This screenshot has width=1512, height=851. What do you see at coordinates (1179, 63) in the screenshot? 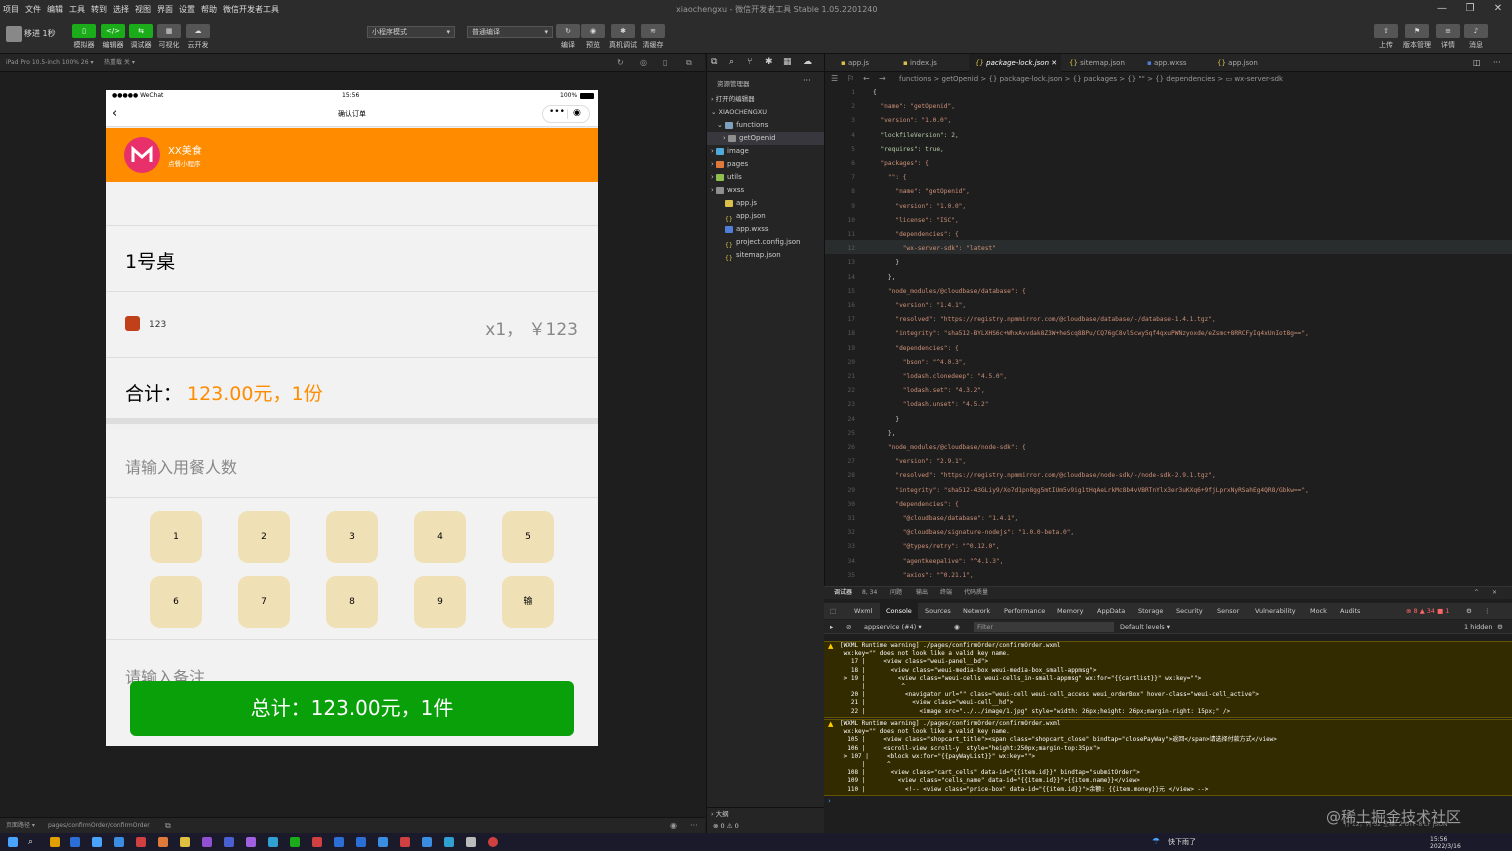
I see `tab-appwxss: ▪ app.wxss` at bounding box center [1179, 63].